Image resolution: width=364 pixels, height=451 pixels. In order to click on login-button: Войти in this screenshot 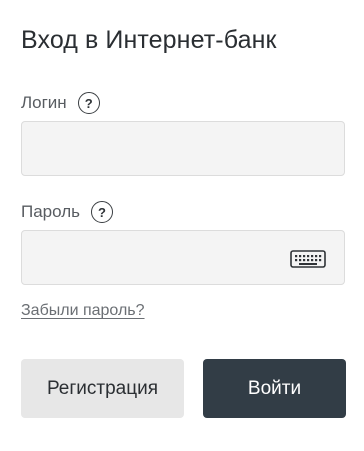, I will do `click(274, 388)`.